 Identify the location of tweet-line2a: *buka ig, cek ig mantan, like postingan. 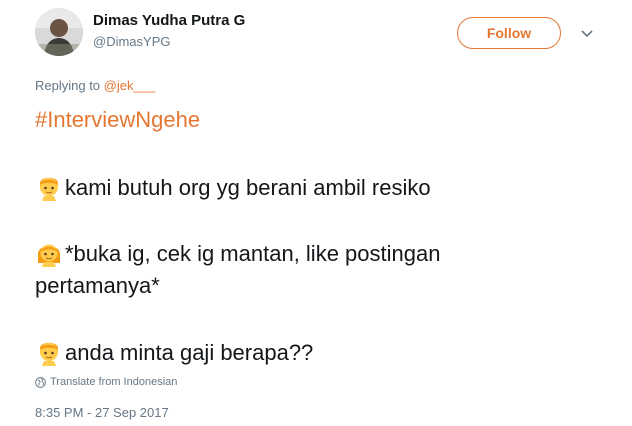
(253, 253).